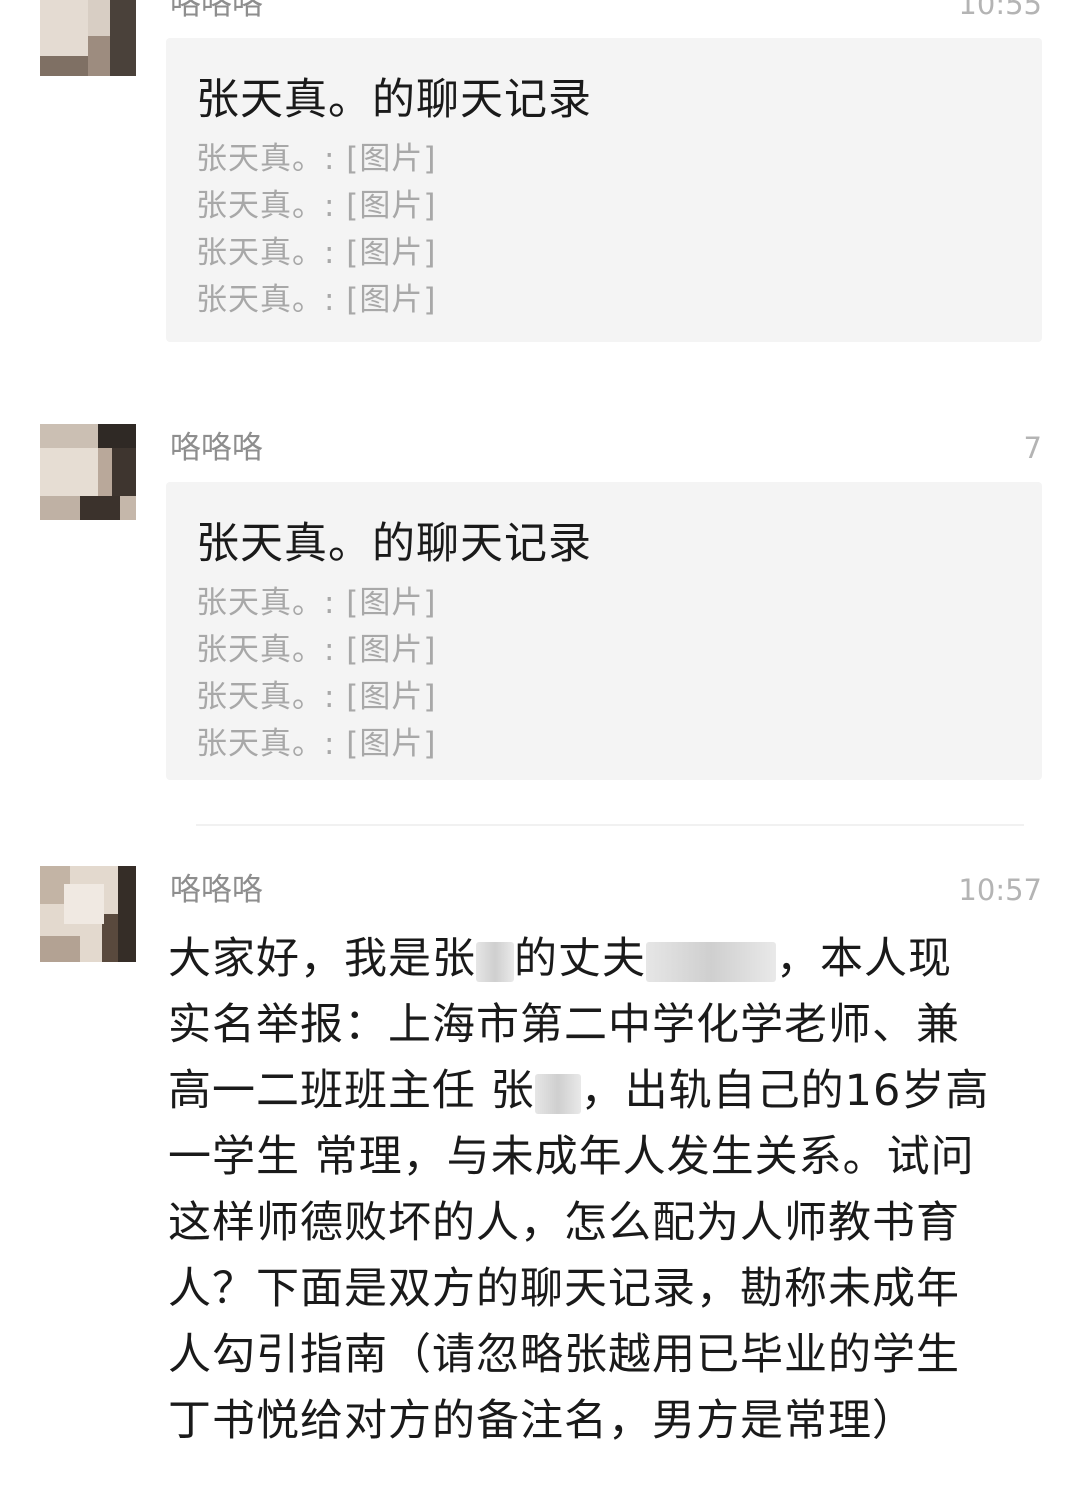  Describe the element at coordinates (1032, 448) in the screenshot. I see `timestamp: 7` at that location.